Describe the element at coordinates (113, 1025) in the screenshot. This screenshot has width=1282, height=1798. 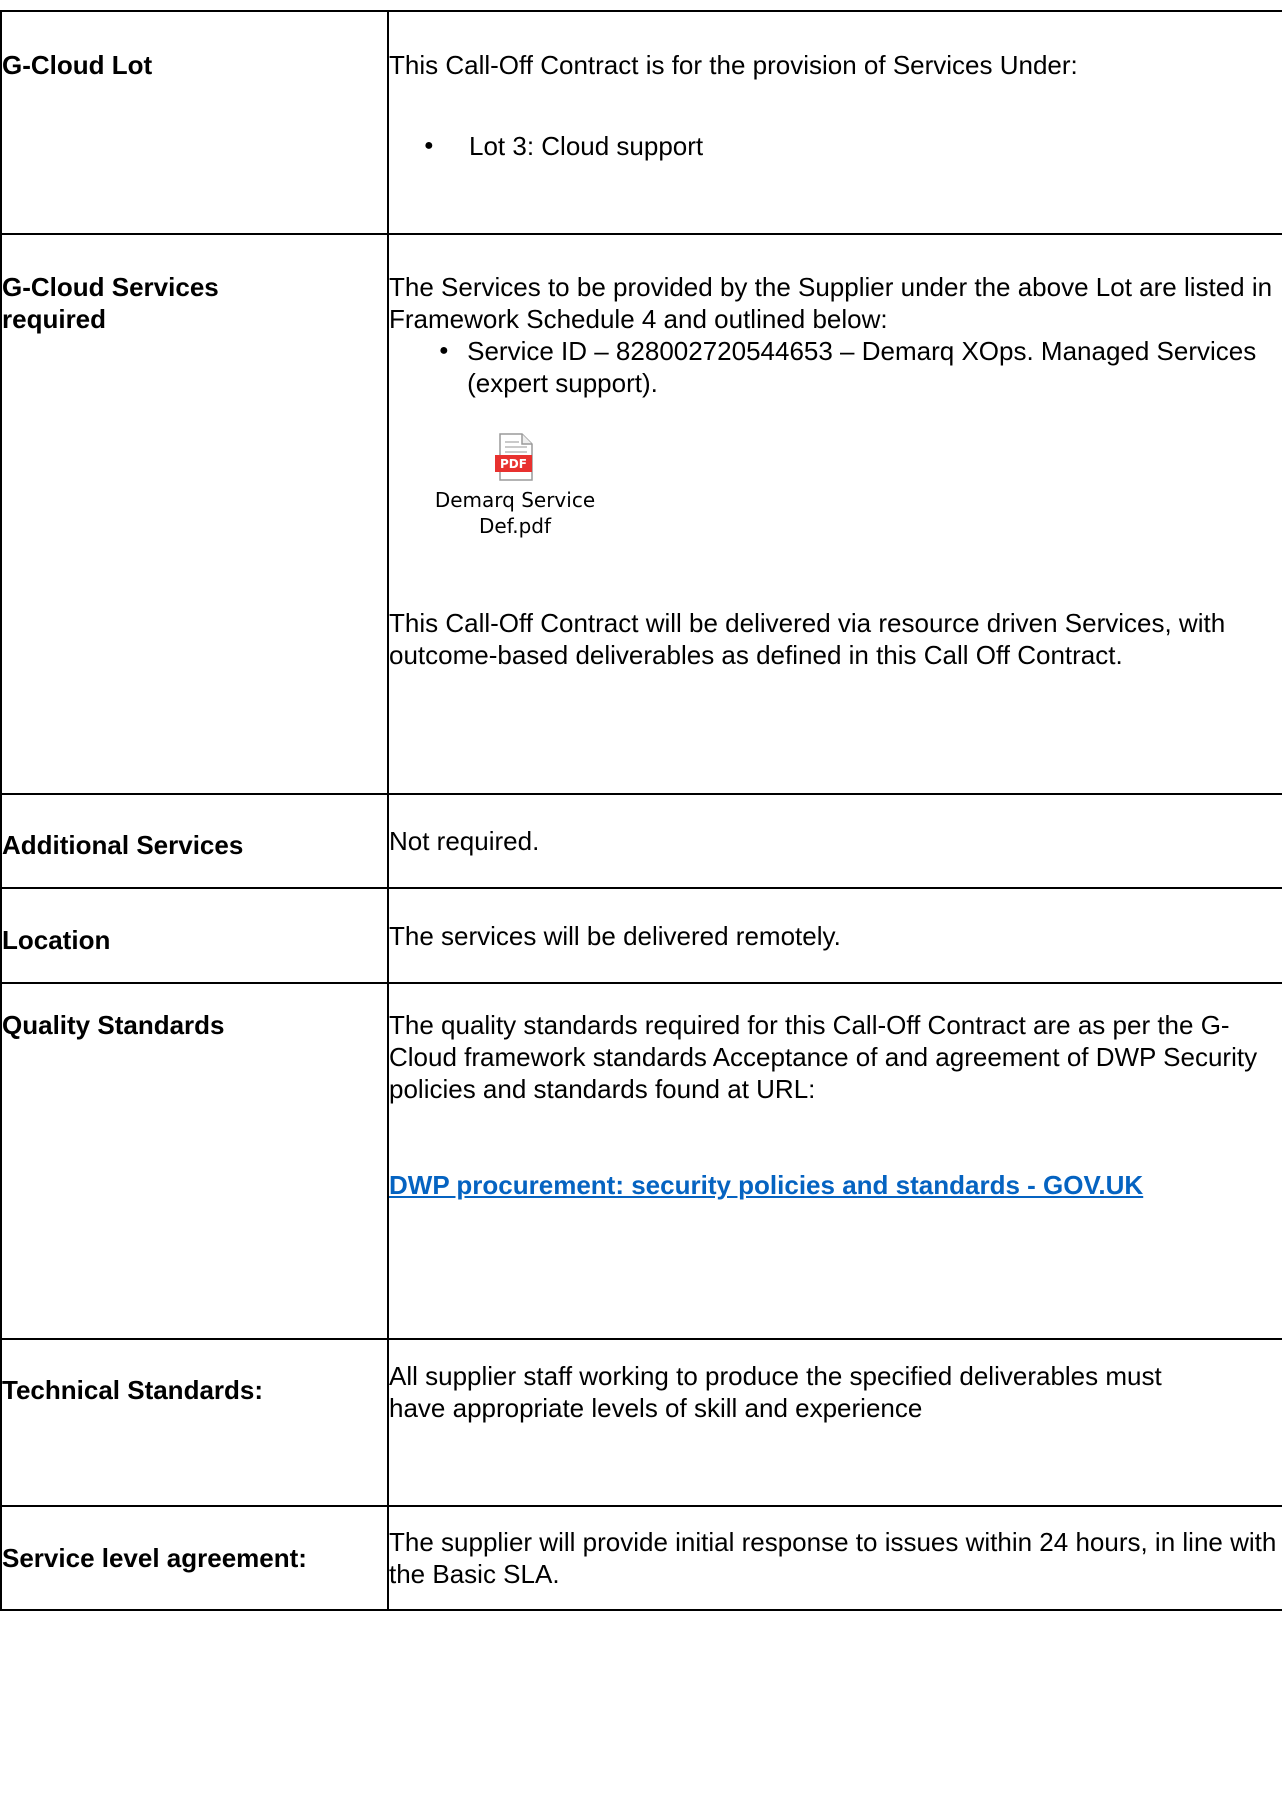
I see `row-label: Quality Standards` at that location.